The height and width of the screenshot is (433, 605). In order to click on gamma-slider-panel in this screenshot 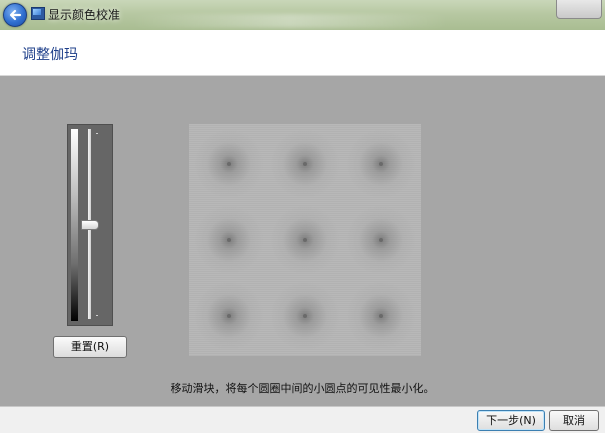, I will do `click(90, 225)`.